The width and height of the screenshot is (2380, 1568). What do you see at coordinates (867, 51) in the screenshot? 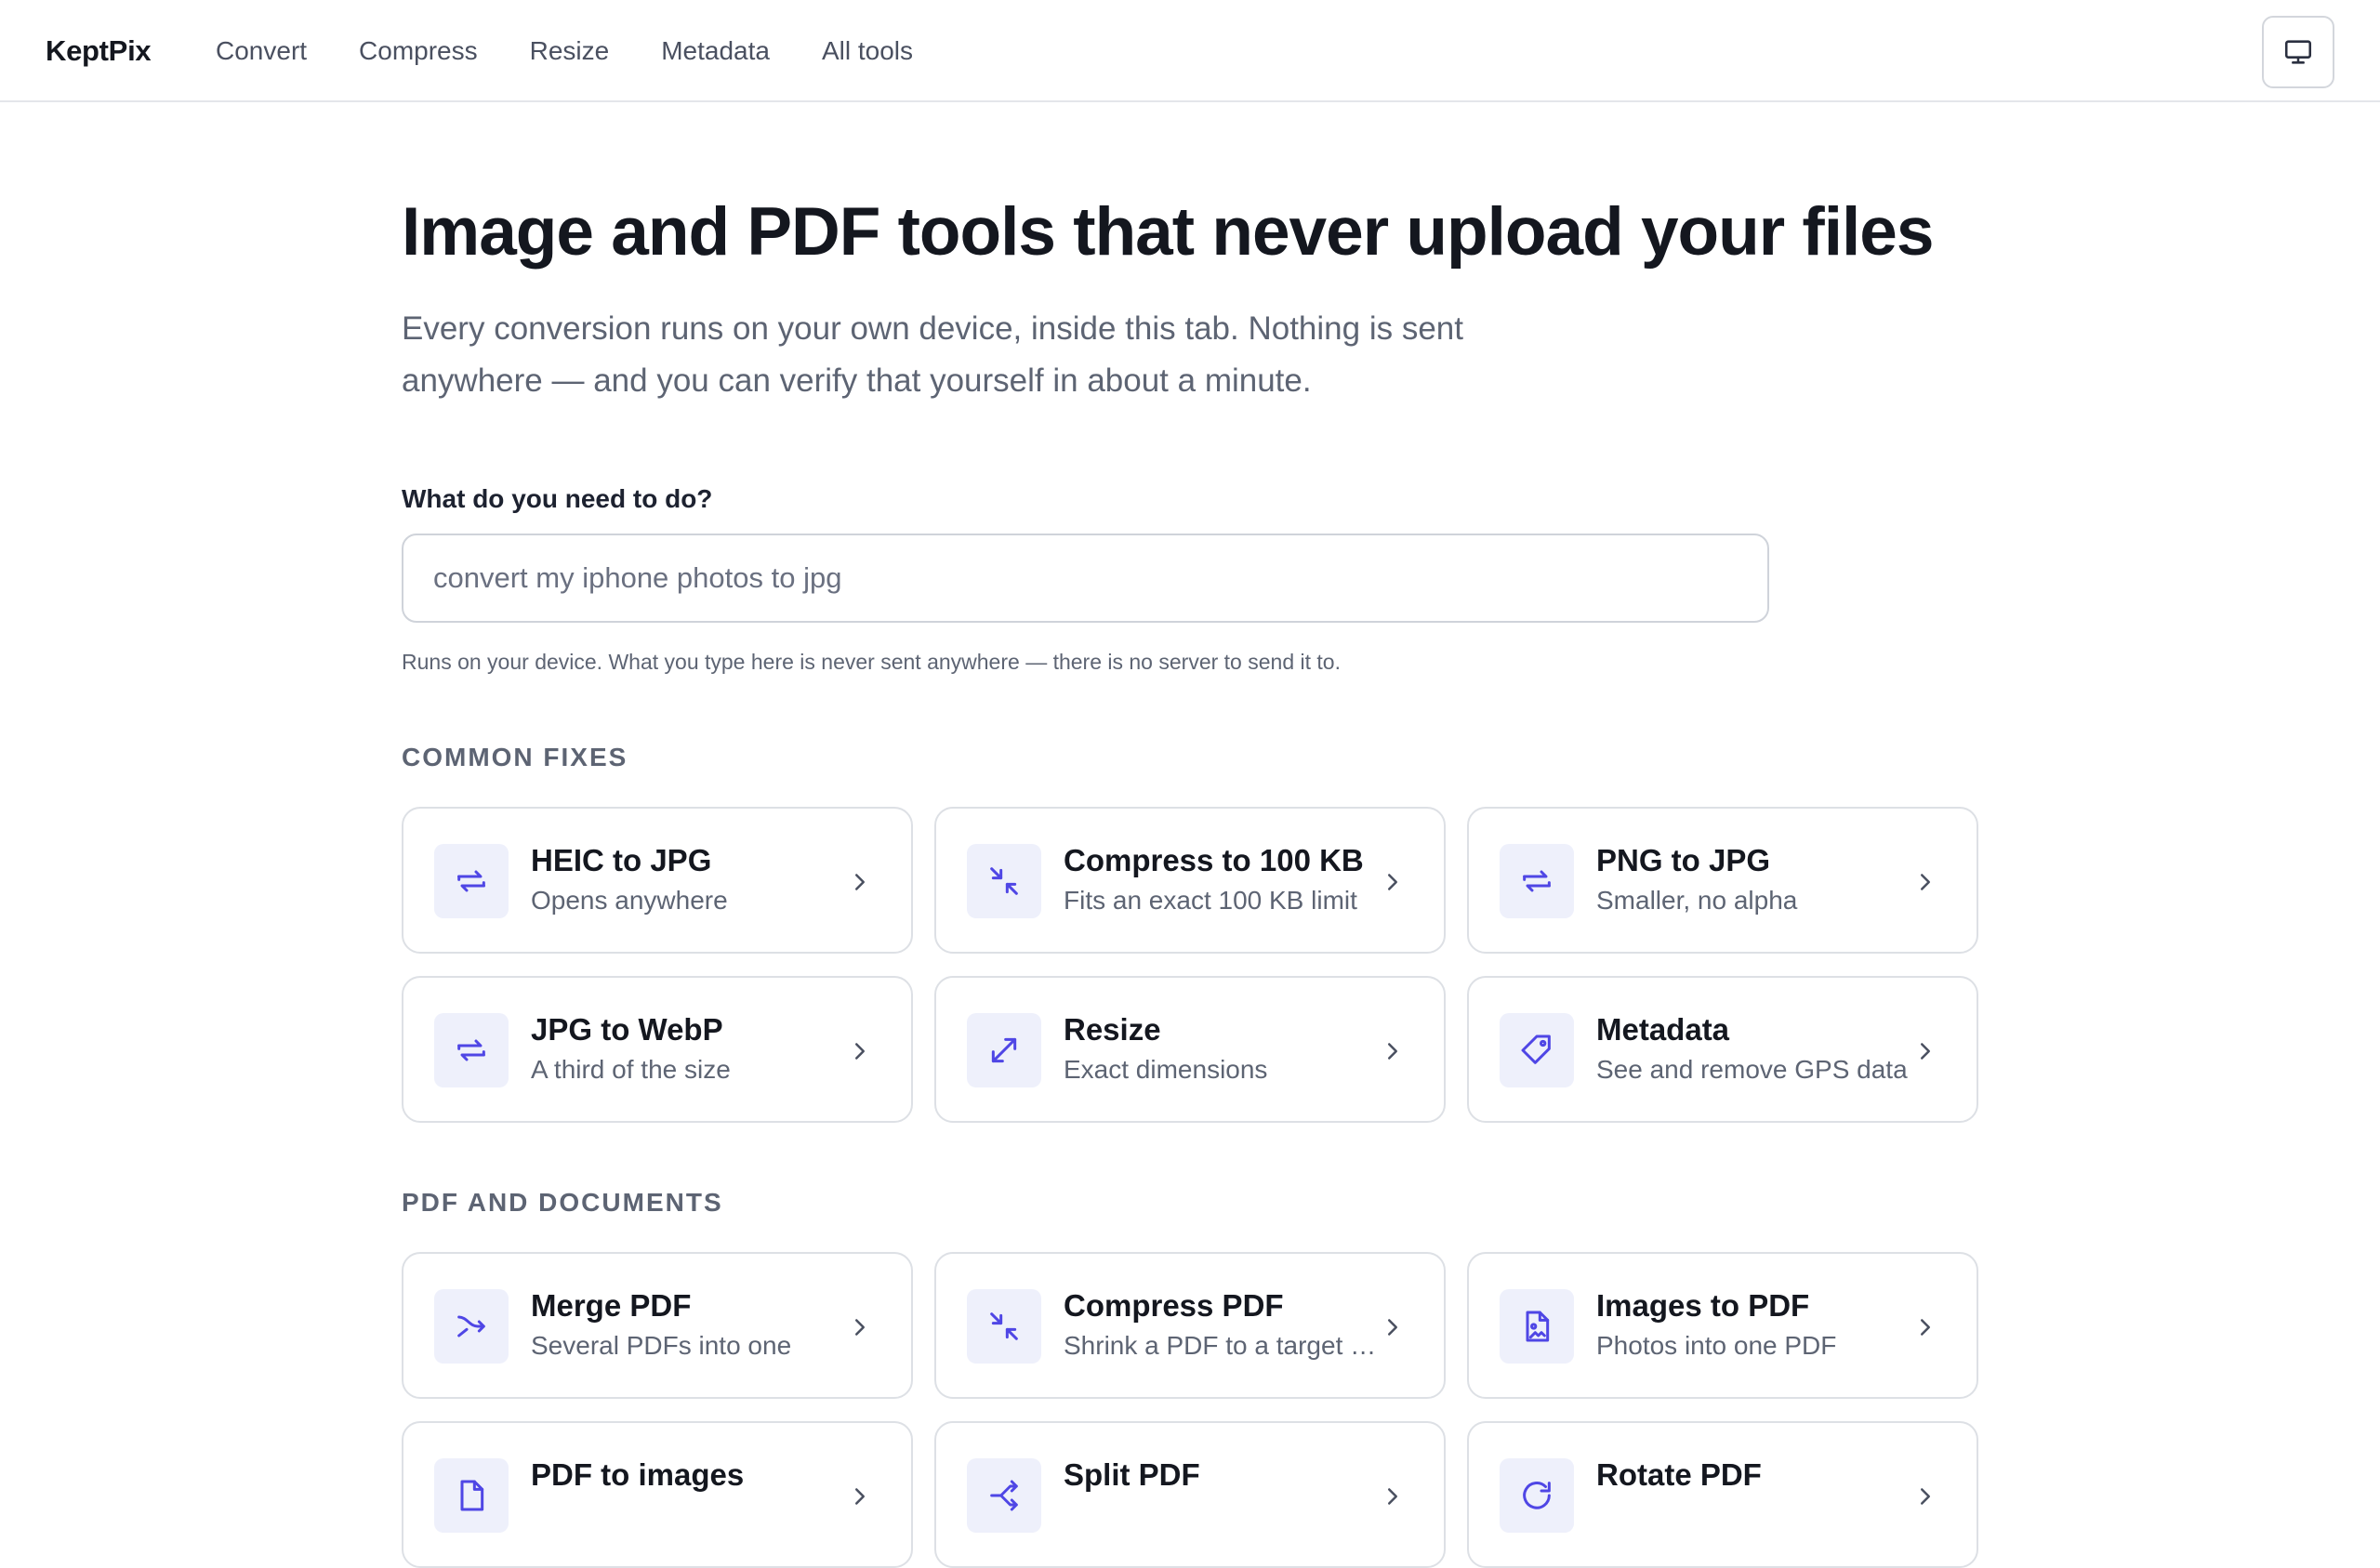
I see `nav-all-tools: All tools` at bounding box center [867, 51].